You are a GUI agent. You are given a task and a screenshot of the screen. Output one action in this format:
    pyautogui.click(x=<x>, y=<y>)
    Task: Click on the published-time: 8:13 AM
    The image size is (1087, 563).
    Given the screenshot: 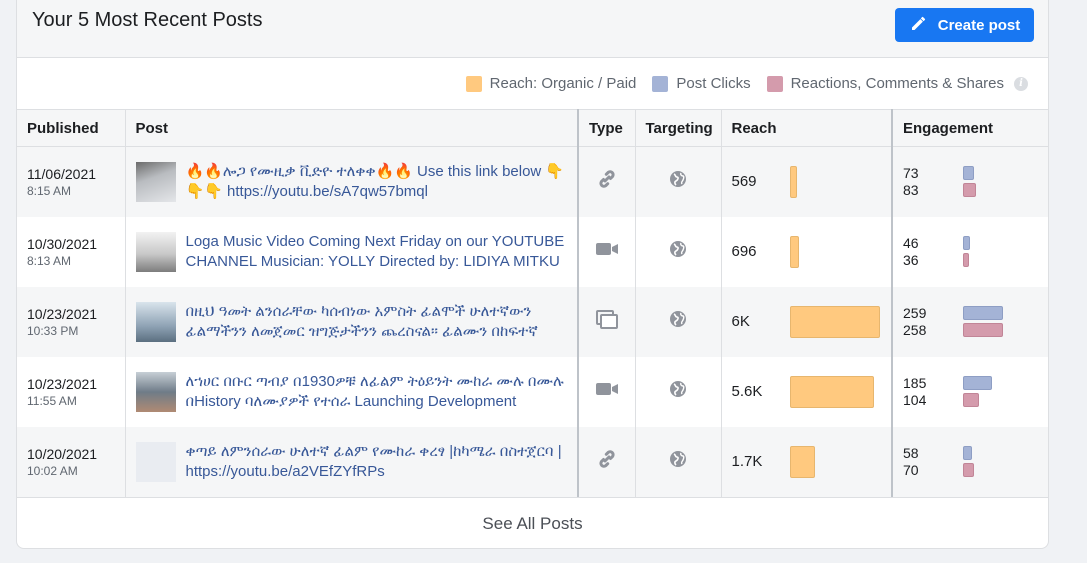 What is the action you would take?
    pyautogui.click(x=49, y=260)
    